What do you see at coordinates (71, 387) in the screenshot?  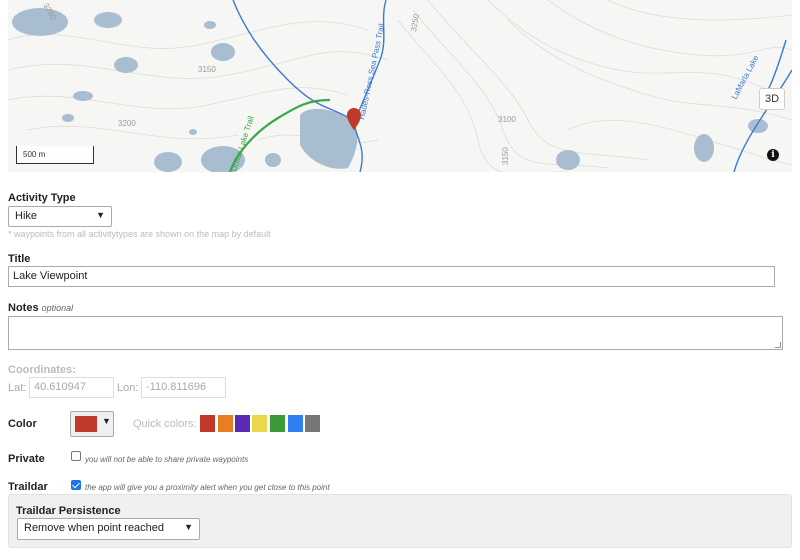 I see `lat-input: 40.610947` at bounding box center [71, 387].